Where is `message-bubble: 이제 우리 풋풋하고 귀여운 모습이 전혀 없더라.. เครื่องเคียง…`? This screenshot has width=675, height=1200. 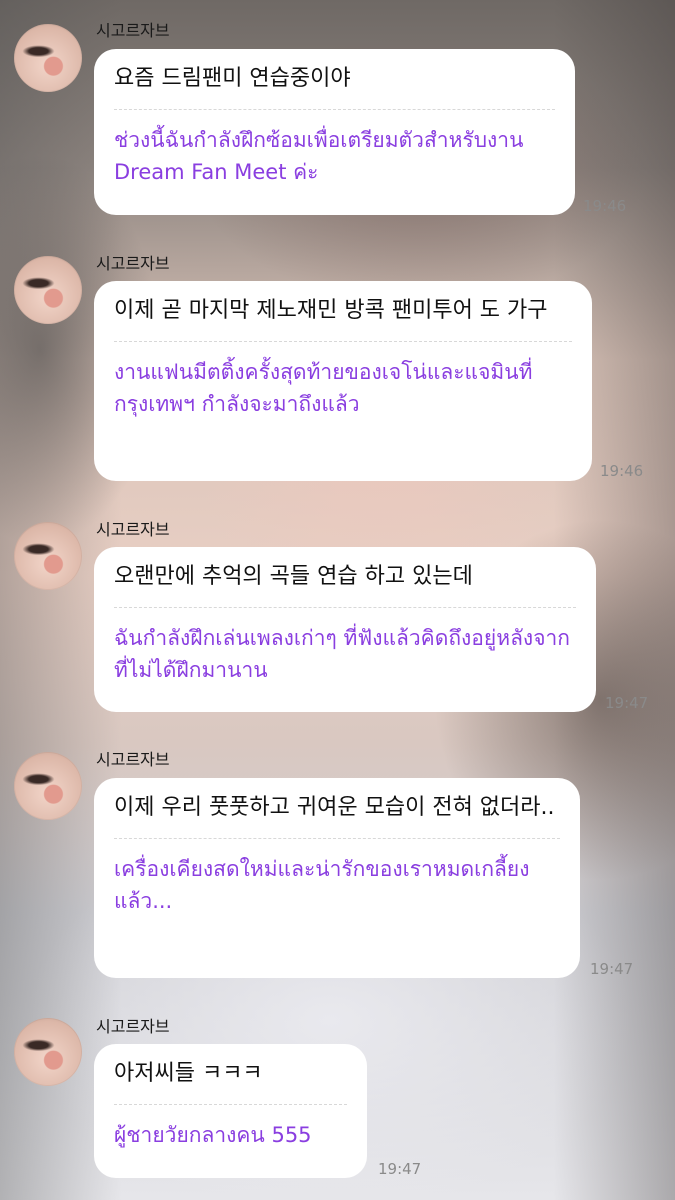 message-bubble: 이제 우리 풋풋하고 귀여운 모습이 전혀 없더라.. เครื่องเคียง… is located at coordinates (337, 878).